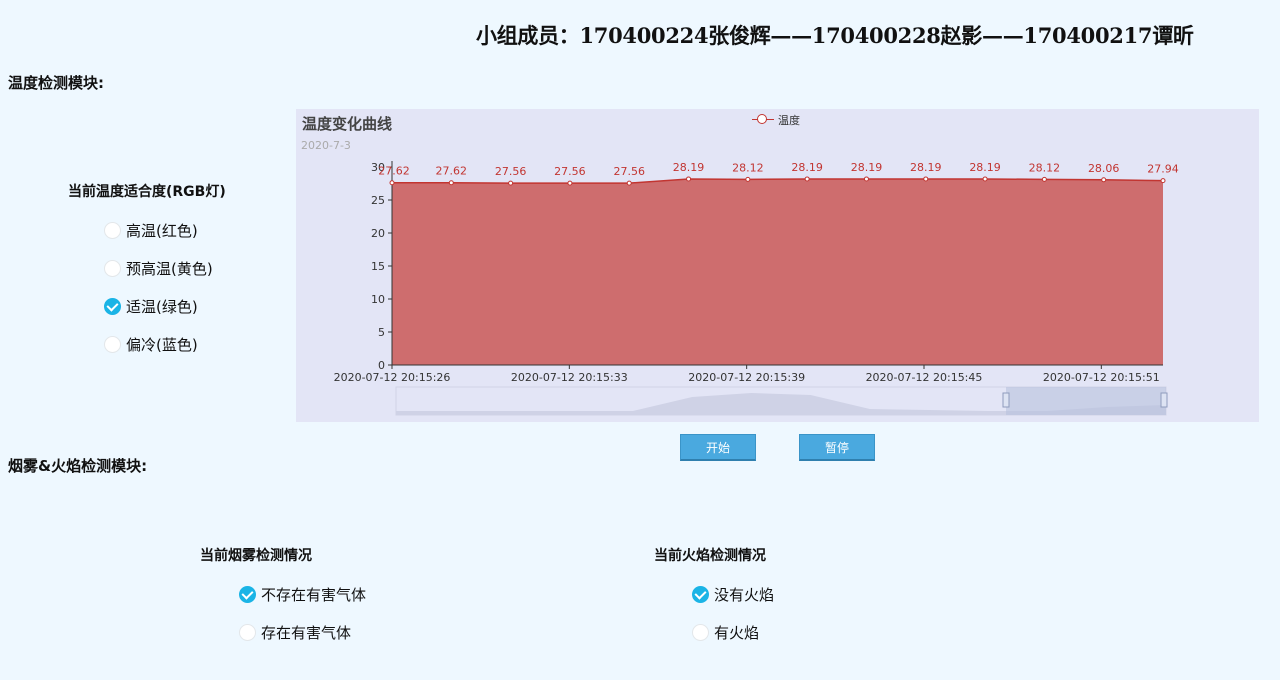  What do you see at coordinates (162, 345) in the screenshot?
I see `radio-label: 偏冷(蓝色)` at bounding box center [162, 345].